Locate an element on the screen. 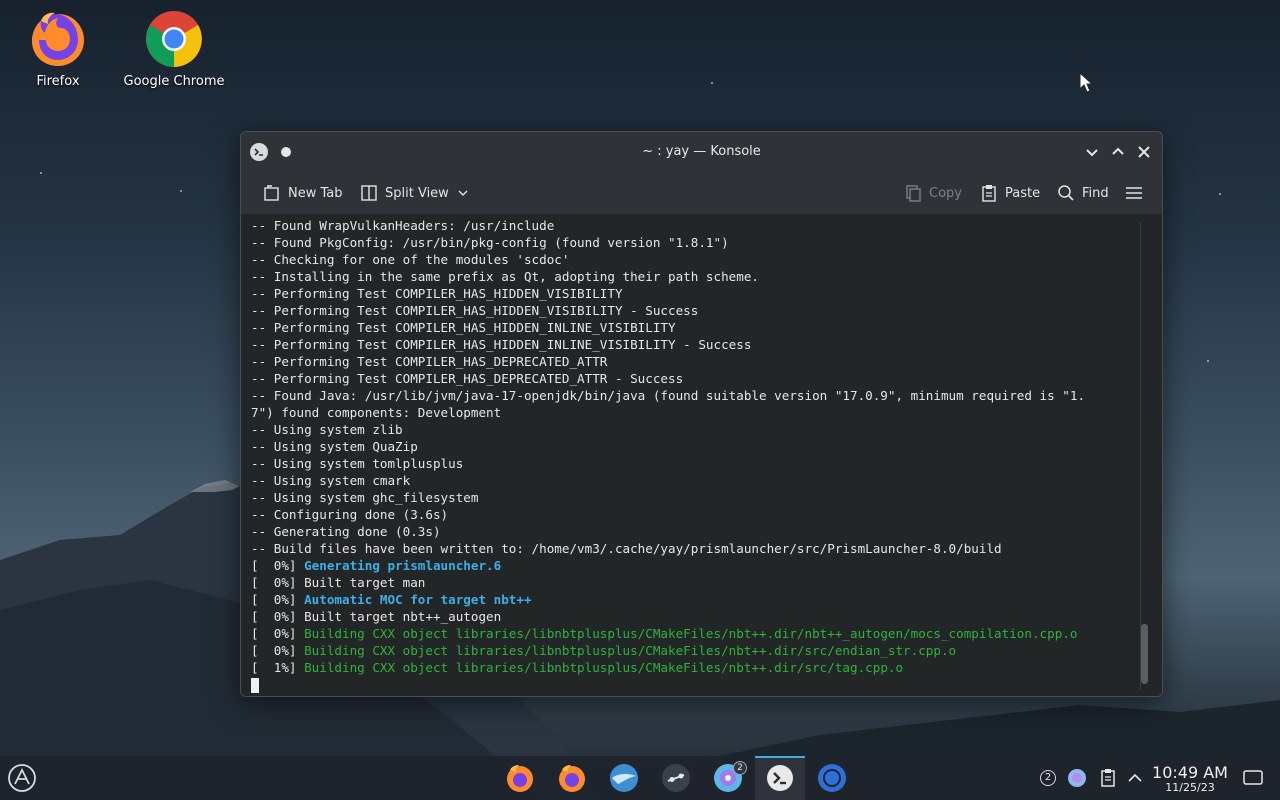 The height and width of the screenshot is (800, 1280). task-system-settings is located at coordinates (676, 778).